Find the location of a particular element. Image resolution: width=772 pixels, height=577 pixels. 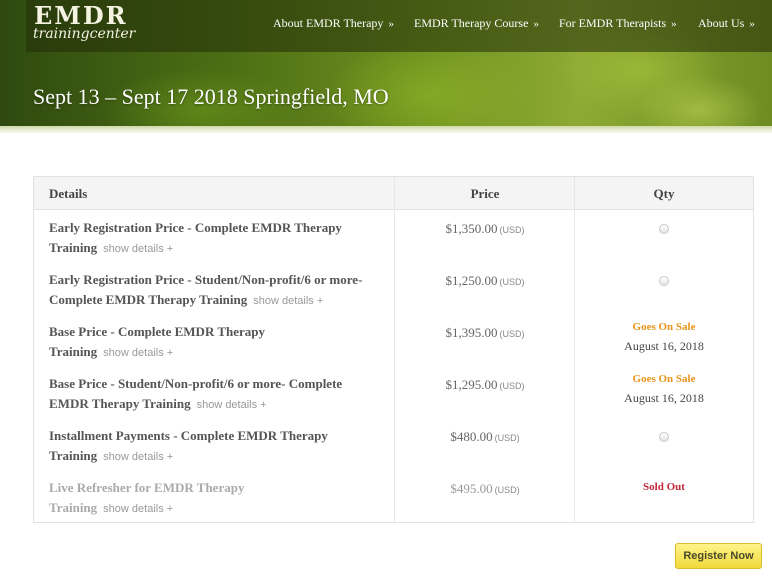

column-header-price: Price is located at coordinates (485, 193).